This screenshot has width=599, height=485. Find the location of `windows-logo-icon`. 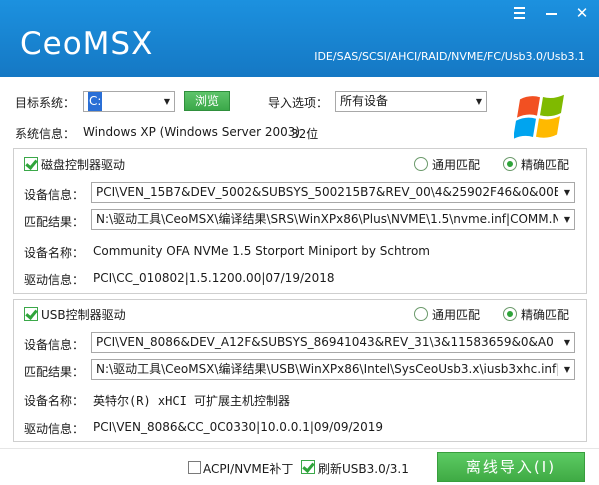

windows-logo-icon is located at coordinates (539, 117).